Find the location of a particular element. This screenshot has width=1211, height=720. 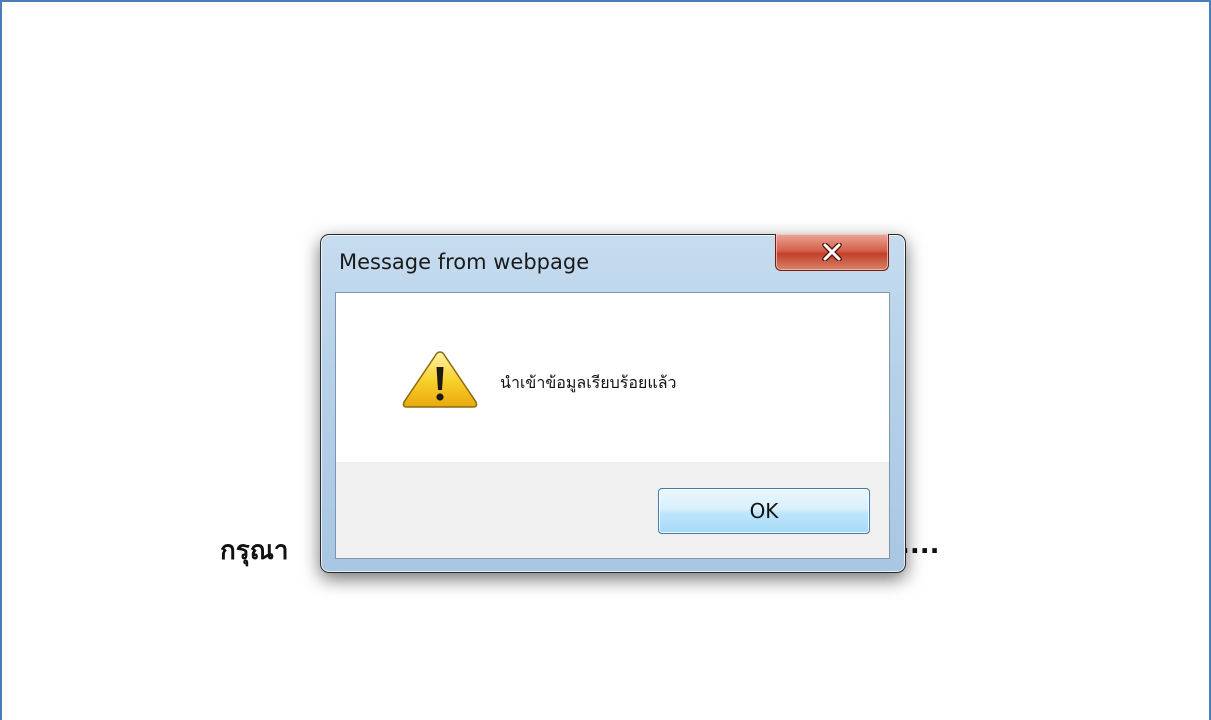

close-icon is located at coordinates (832, 252).